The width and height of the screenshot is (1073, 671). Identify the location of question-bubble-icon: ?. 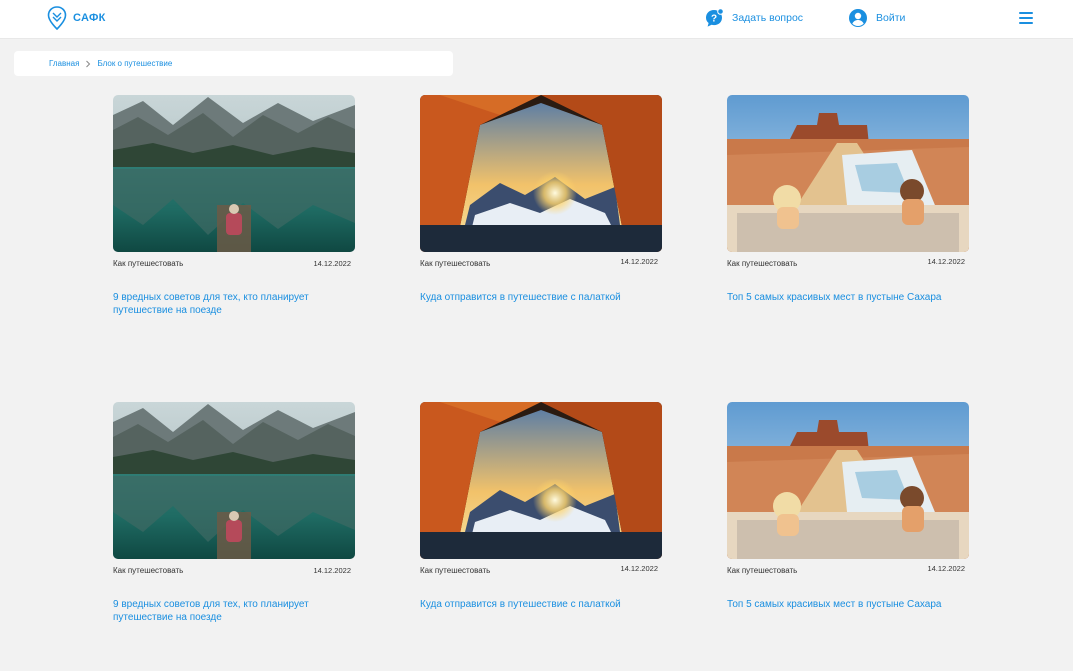
(715, 17).